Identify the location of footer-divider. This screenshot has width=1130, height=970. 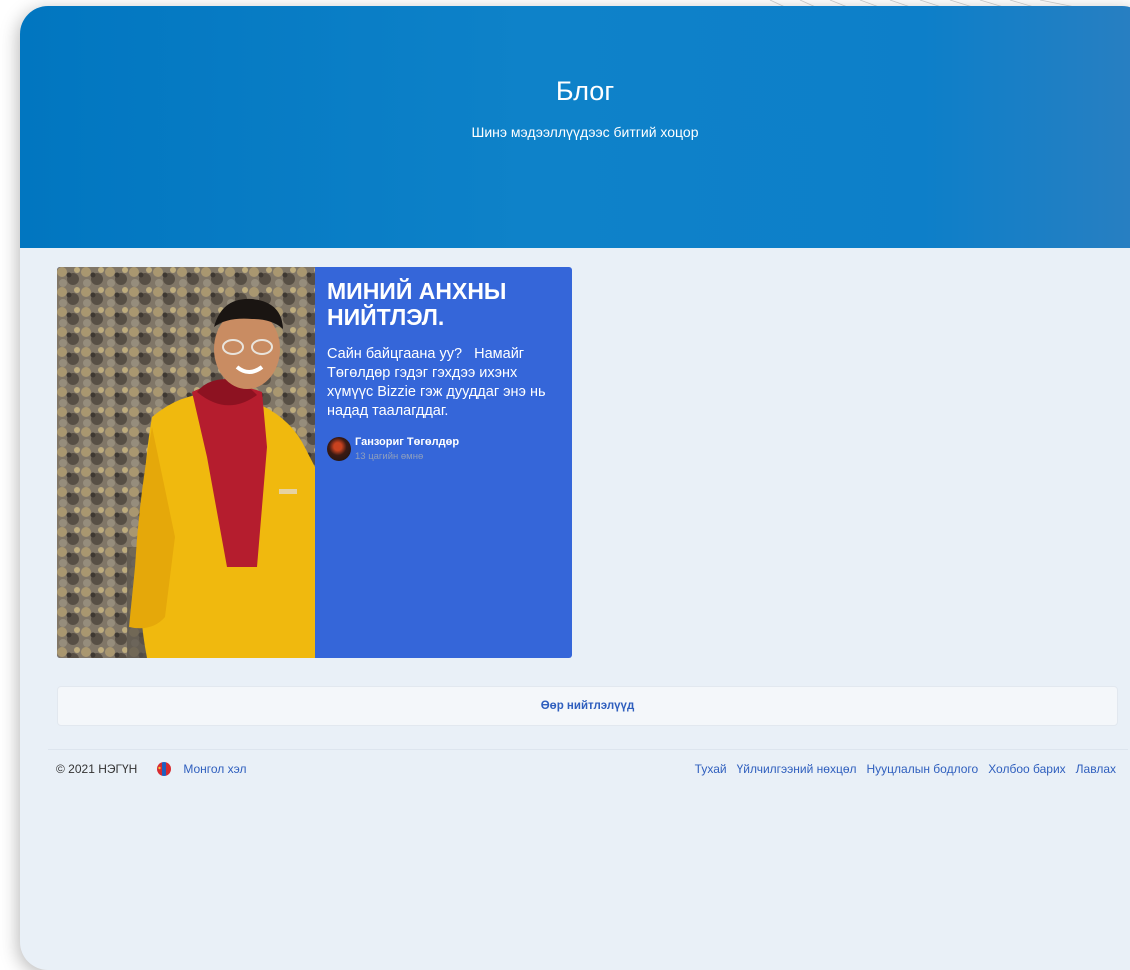
(588, 749).